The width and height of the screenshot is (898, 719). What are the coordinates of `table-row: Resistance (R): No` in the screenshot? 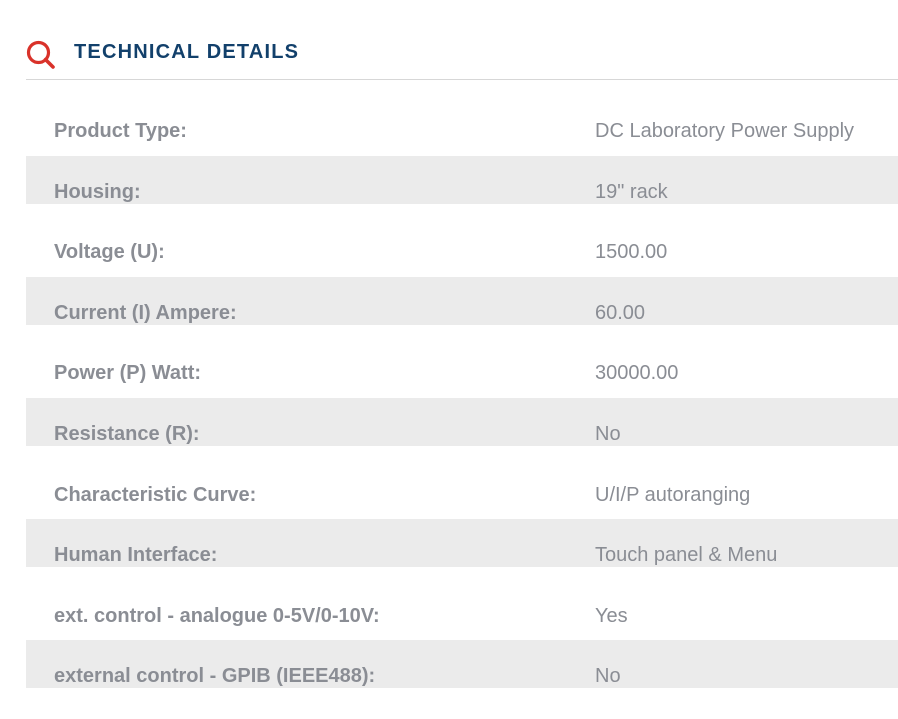 It's located at (462, 422).